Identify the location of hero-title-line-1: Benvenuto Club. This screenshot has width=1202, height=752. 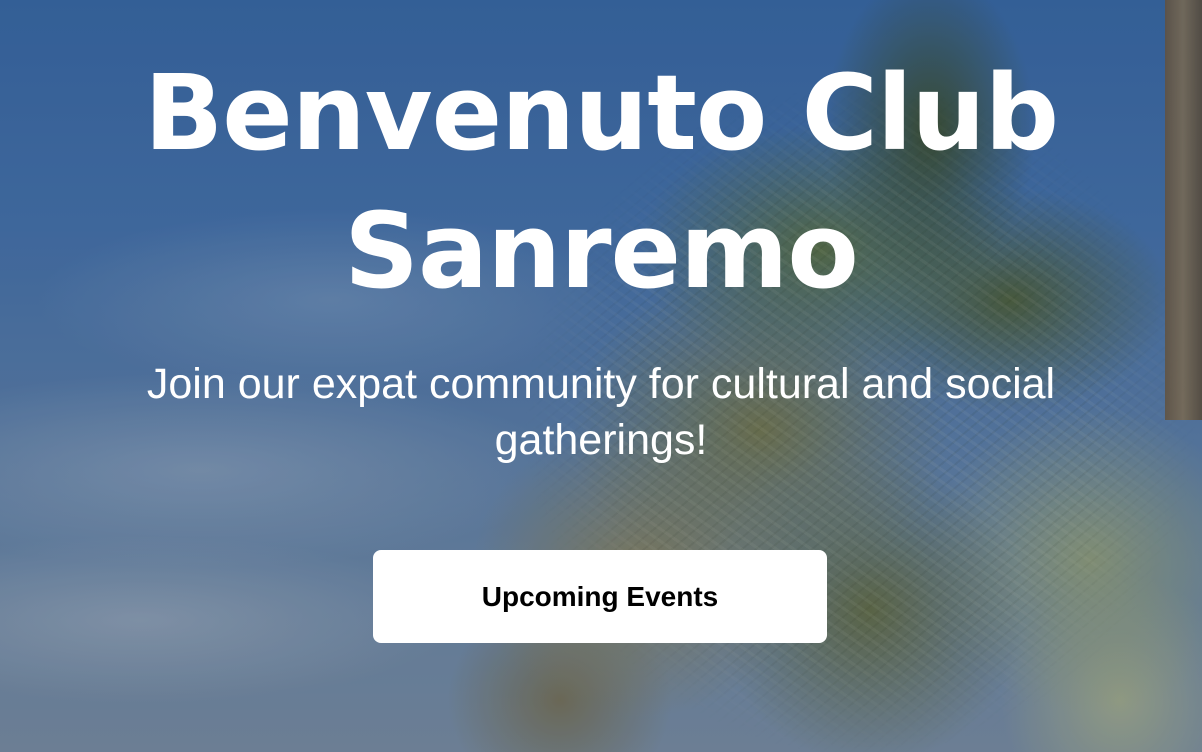
(601, 113).